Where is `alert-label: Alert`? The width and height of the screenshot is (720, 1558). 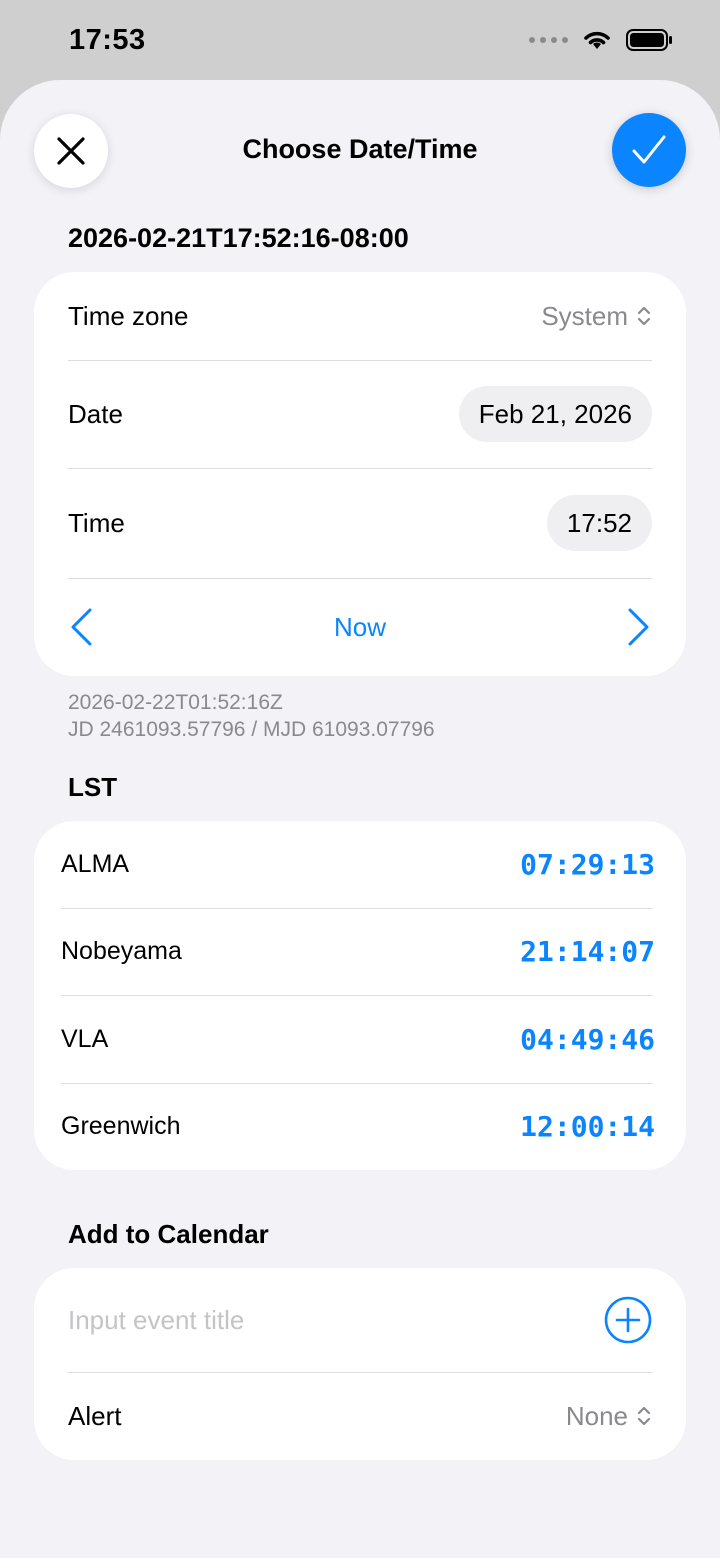 alert-label: Alert is located at coordinates (95, 1415).